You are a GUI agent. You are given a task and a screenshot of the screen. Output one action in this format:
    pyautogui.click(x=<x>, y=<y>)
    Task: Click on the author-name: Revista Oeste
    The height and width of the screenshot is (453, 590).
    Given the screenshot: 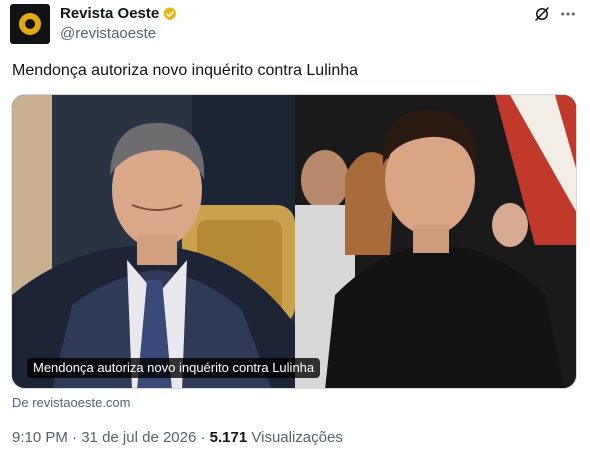 What is the action you would take?
    pyautogui.click(x=109, y=14)
    